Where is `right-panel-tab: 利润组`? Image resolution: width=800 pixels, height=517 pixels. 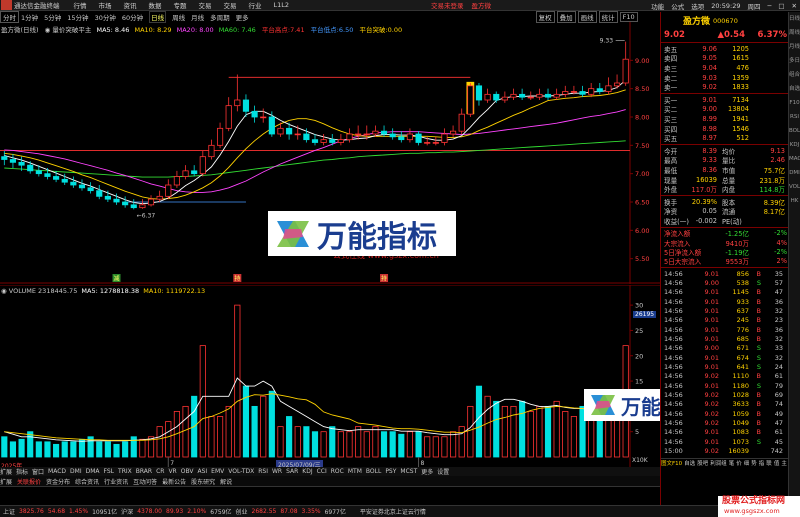 right-panel-tab: 利润组 is located at coordinates (718, 463).